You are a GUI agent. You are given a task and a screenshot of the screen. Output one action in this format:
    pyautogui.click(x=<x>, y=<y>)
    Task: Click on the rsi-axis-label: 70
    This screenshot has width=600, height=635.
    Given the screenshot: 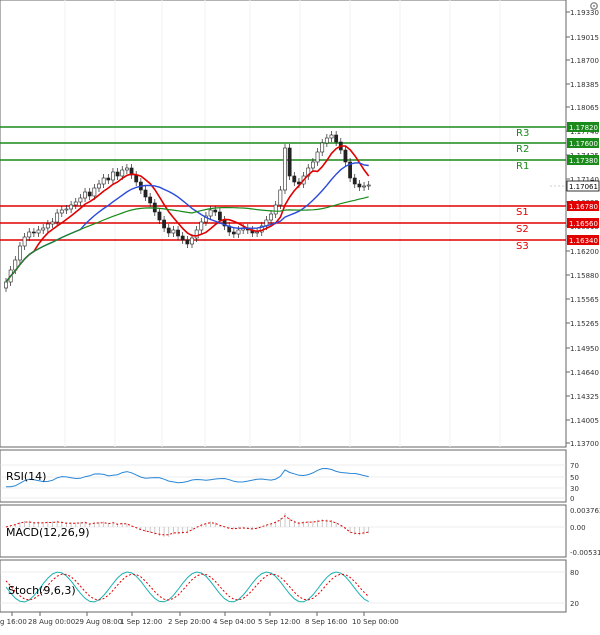 What is the action you would take?
    pyautogui.click(x=574, y=466)
    